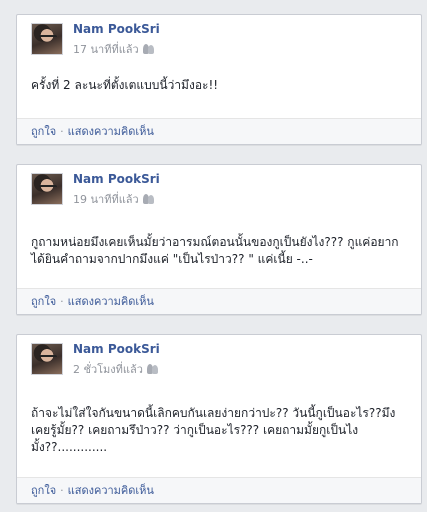 The image size is (427, 512). I want to click on post-header: Nam PookSri 2 ชั่วโมงที่แล้ว, so click(219, 359).